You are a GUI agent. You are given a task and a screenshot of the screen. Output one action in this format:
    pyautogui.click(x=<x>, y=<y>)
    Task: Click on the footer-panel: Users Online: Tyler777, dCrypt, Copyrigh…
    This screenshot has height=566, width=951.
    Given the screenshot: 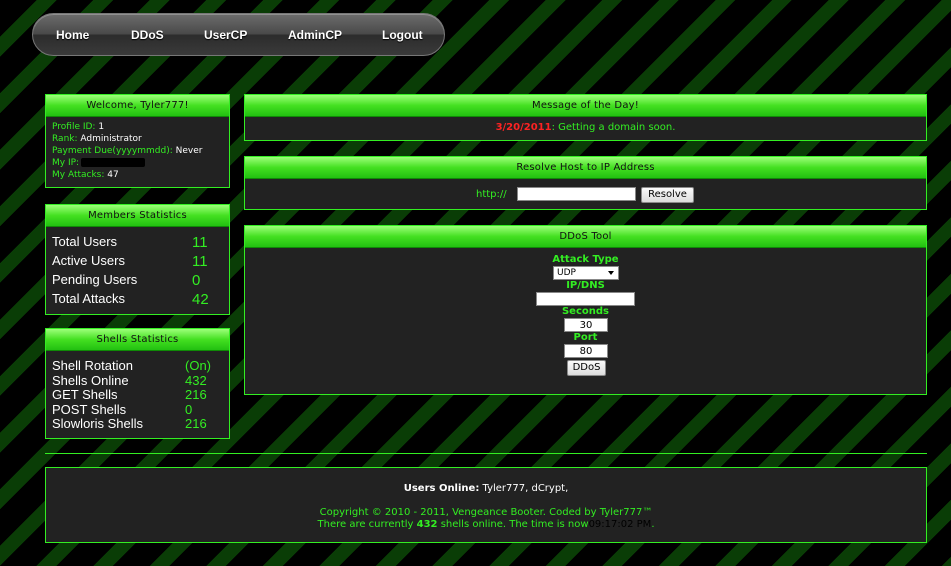 What is the action you would take?
    pyautogui.click(x=486, y=505)
    